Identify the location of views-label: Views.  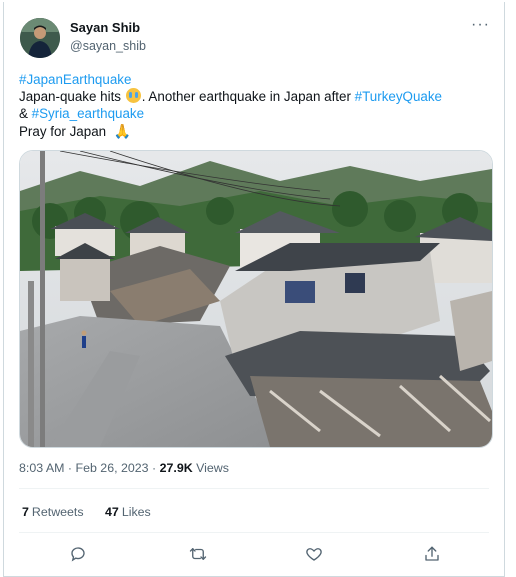
(212, 468).